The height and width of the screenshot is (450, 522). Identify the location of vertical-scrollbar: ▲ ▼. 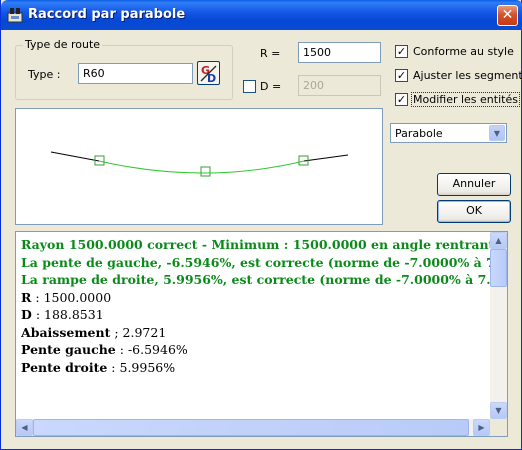
(498, 325).